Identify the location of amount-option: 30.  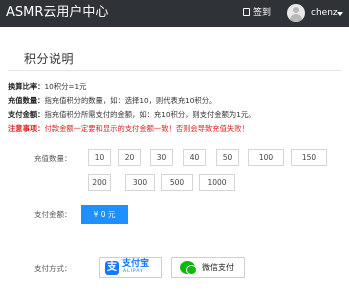
(161, 157).